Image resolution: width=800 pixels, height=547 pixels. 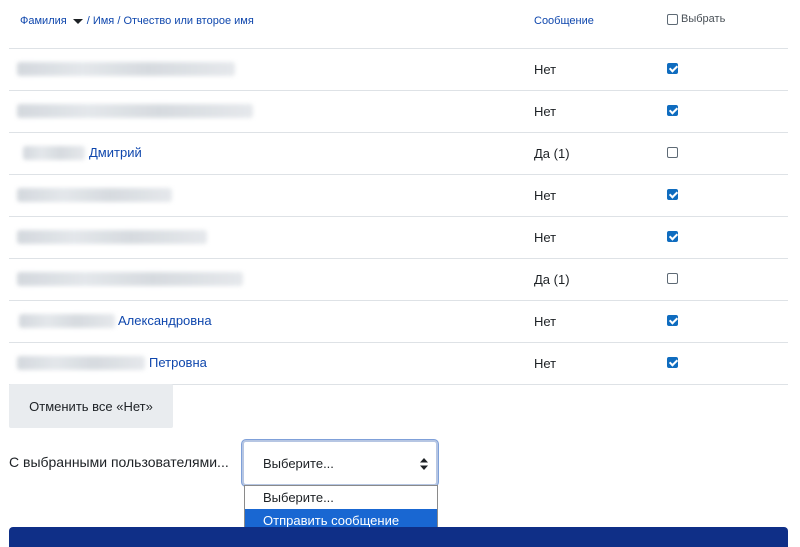 What do you see at coordinates (398, 154) in the screenshot?
I see `table-row: Дмитрий Да (1)` at bounding box center [398, 154].